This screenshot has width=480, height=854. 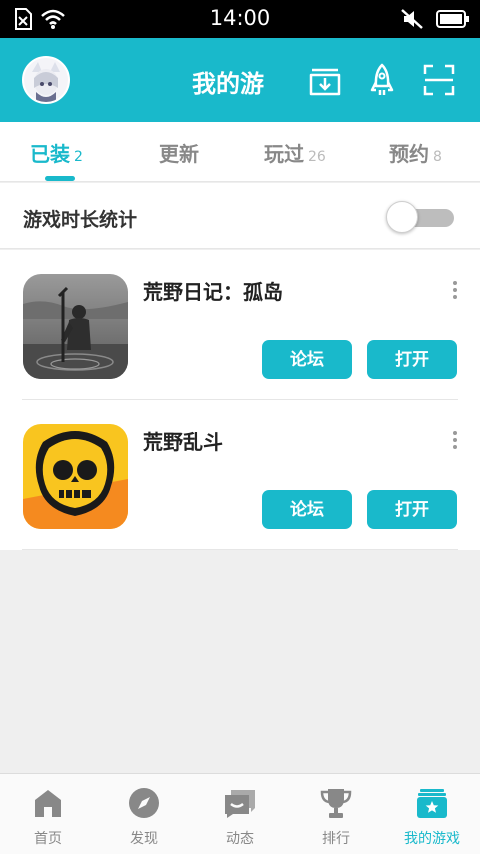 I want to click on nav-ranking: 排行, so click(x=336, y=814).